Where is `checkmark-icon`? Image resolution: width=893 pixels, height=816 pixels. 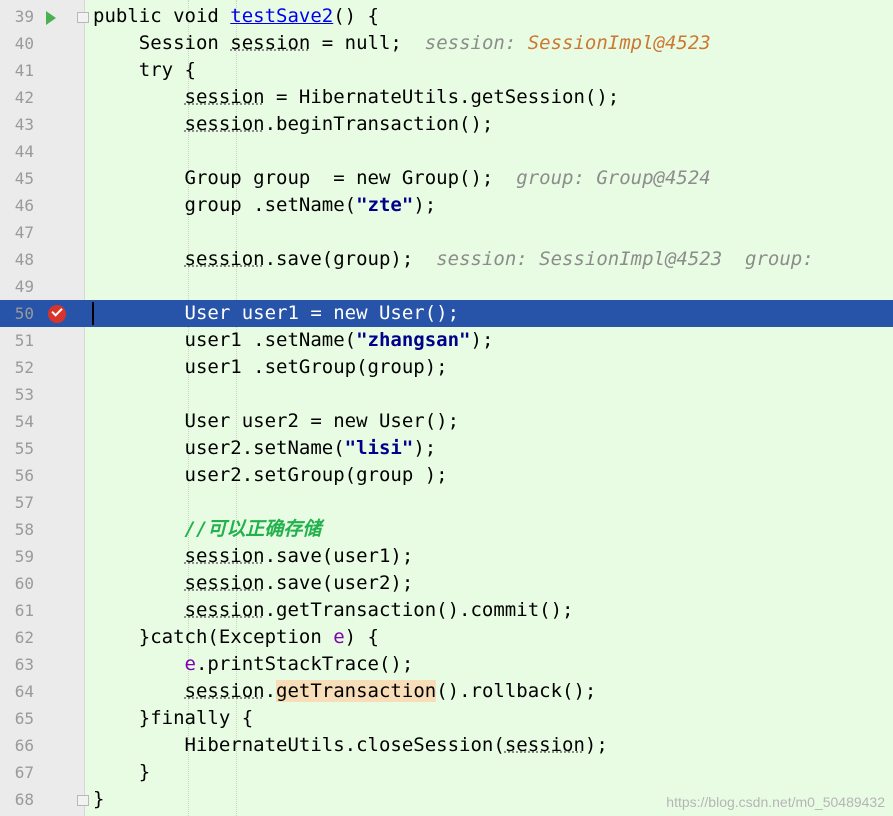 checkmark-icon is located at coordinates (57, 311).